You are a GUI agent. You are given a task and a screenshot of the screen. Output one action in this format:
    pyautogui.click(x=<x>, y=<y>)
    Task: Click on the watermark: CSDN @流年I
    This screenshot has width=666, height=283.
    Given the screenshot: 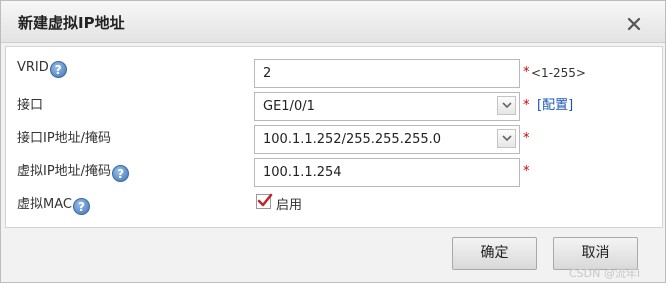 What is the action you would take?
    pyautogui.click(x=605, y=273)
    